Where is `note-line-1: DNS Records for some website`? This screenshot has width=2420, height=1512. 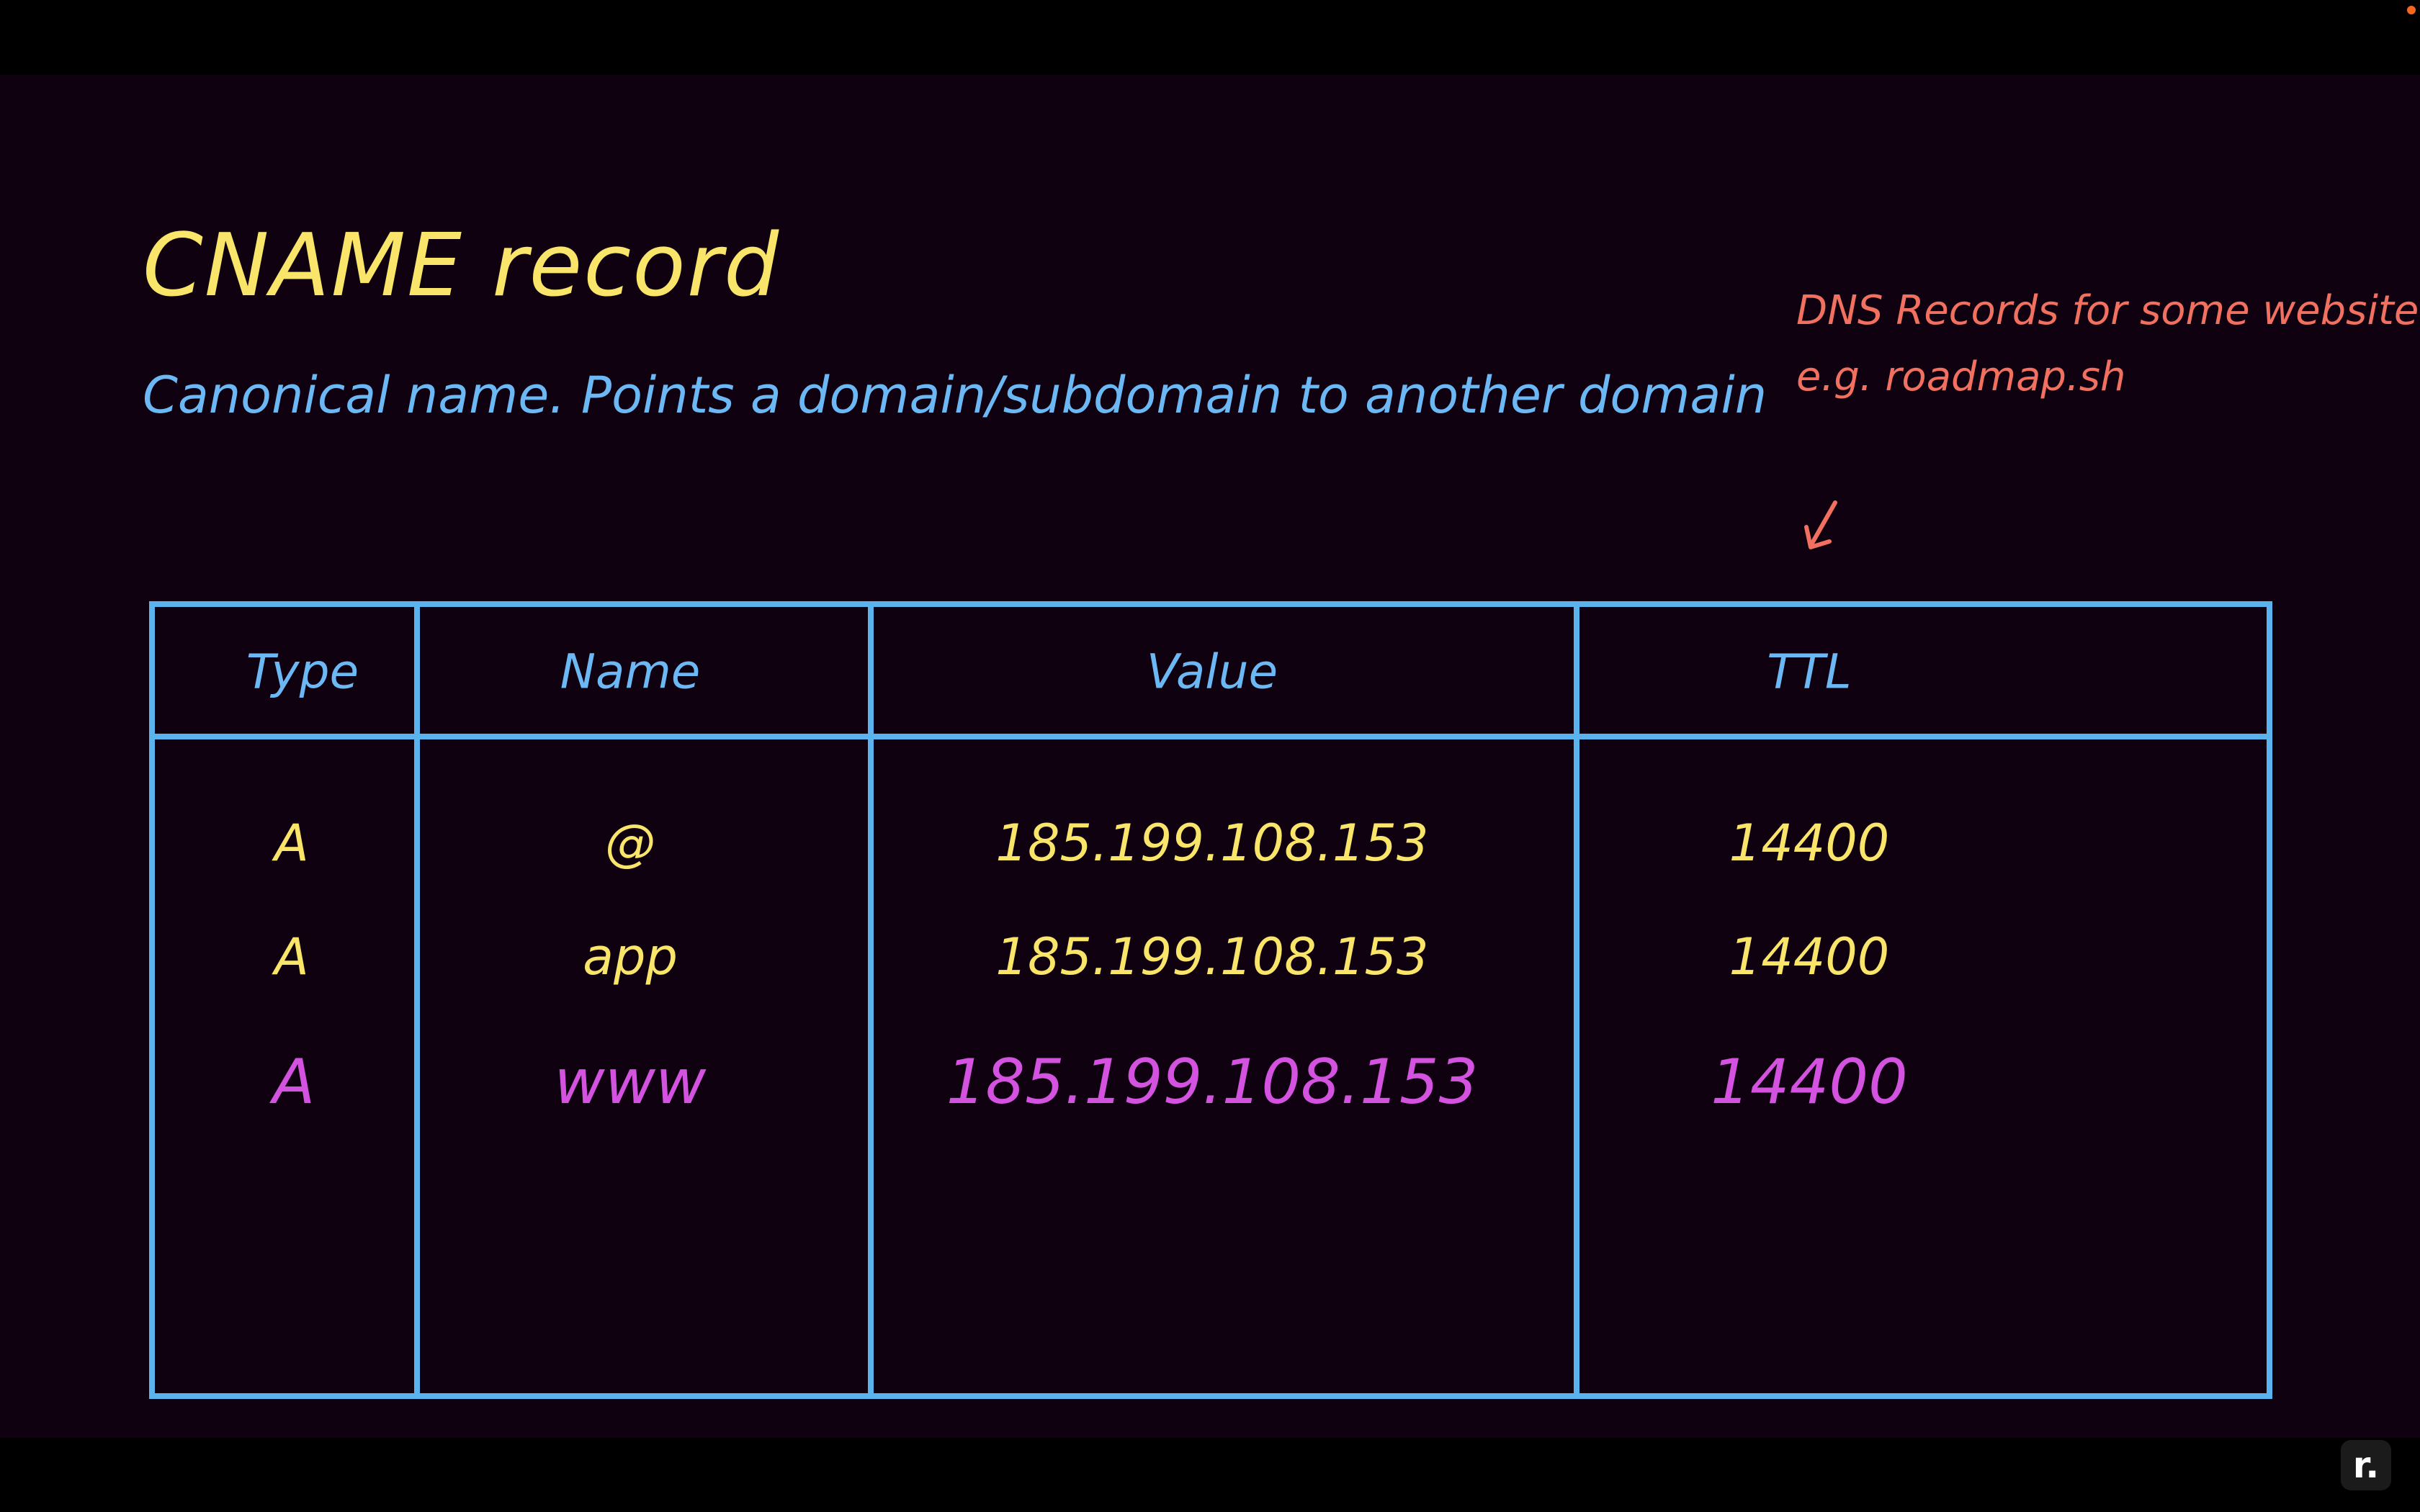
note-line-1: DNS Records for some website is located at coordinates (2107, 310).